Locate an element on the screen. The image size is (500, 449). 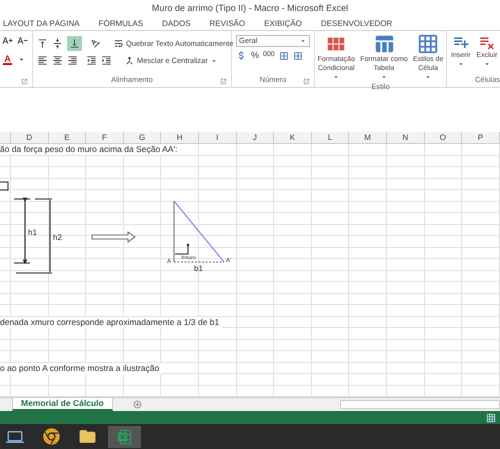
style-gallery-icon is located at coordinates (428, 44).